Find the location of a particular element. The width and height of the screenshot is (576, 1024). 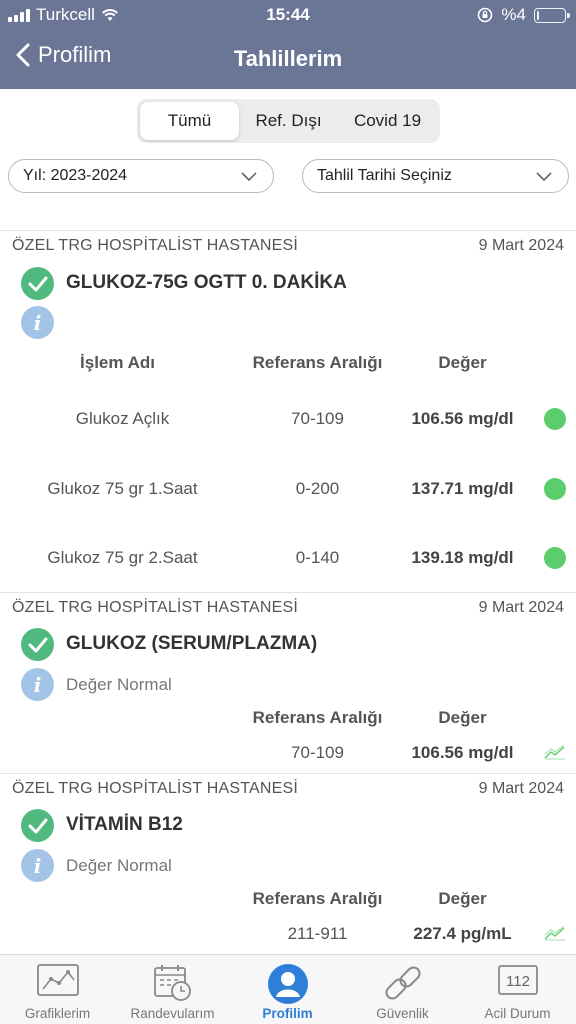

test-date-select-value: Tahlil Tarihi Seçiniz is located at coordinates (384, 175).